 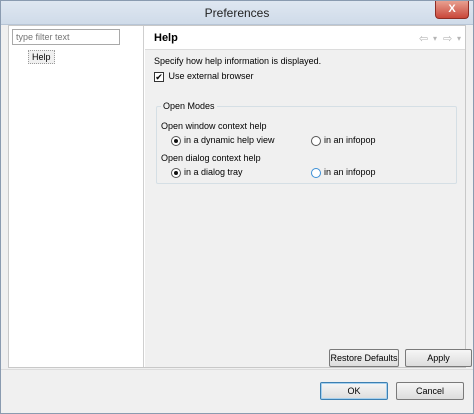 I want to click on cancel-button: Cancel, so click(x=430, y=391).